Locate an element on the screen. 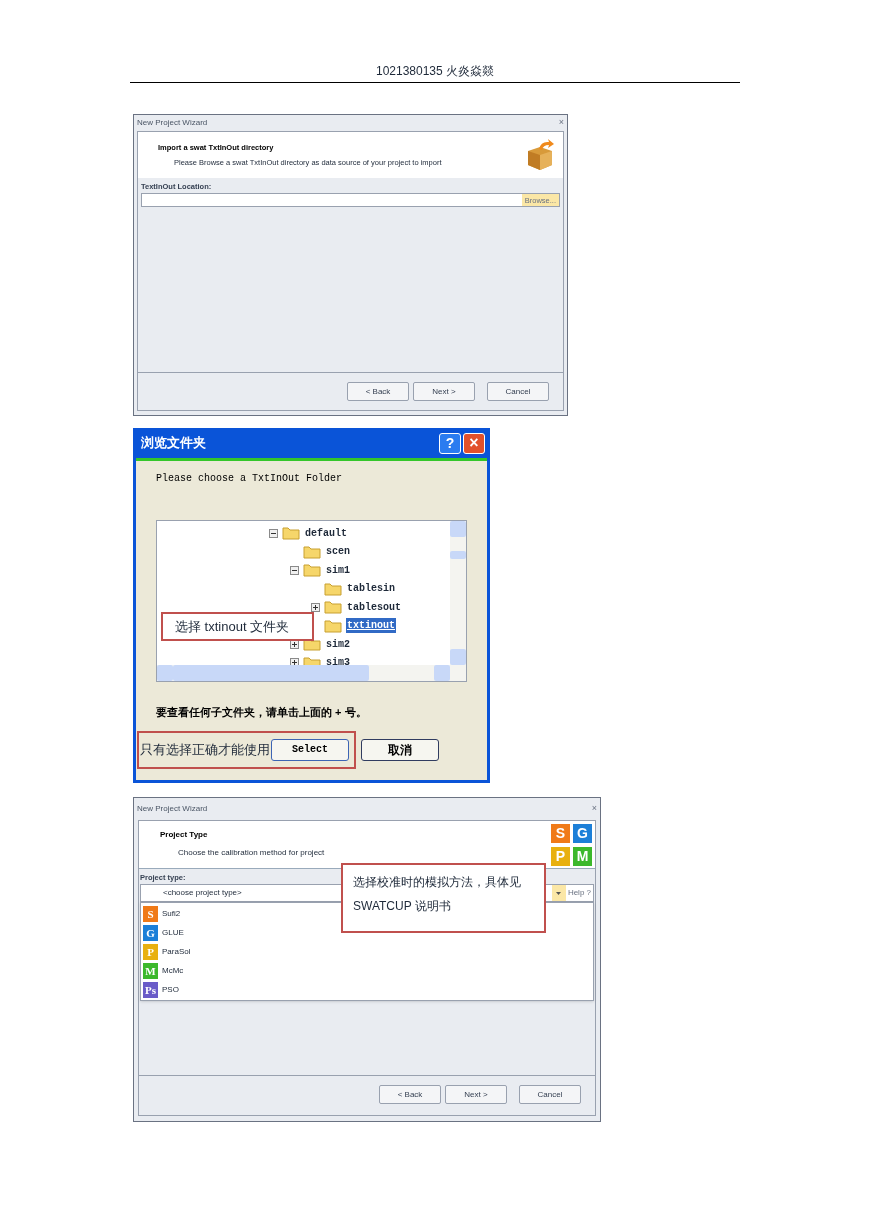  annotation-text: 只有选择正确才能使用 is located at coordinates (205, 749).